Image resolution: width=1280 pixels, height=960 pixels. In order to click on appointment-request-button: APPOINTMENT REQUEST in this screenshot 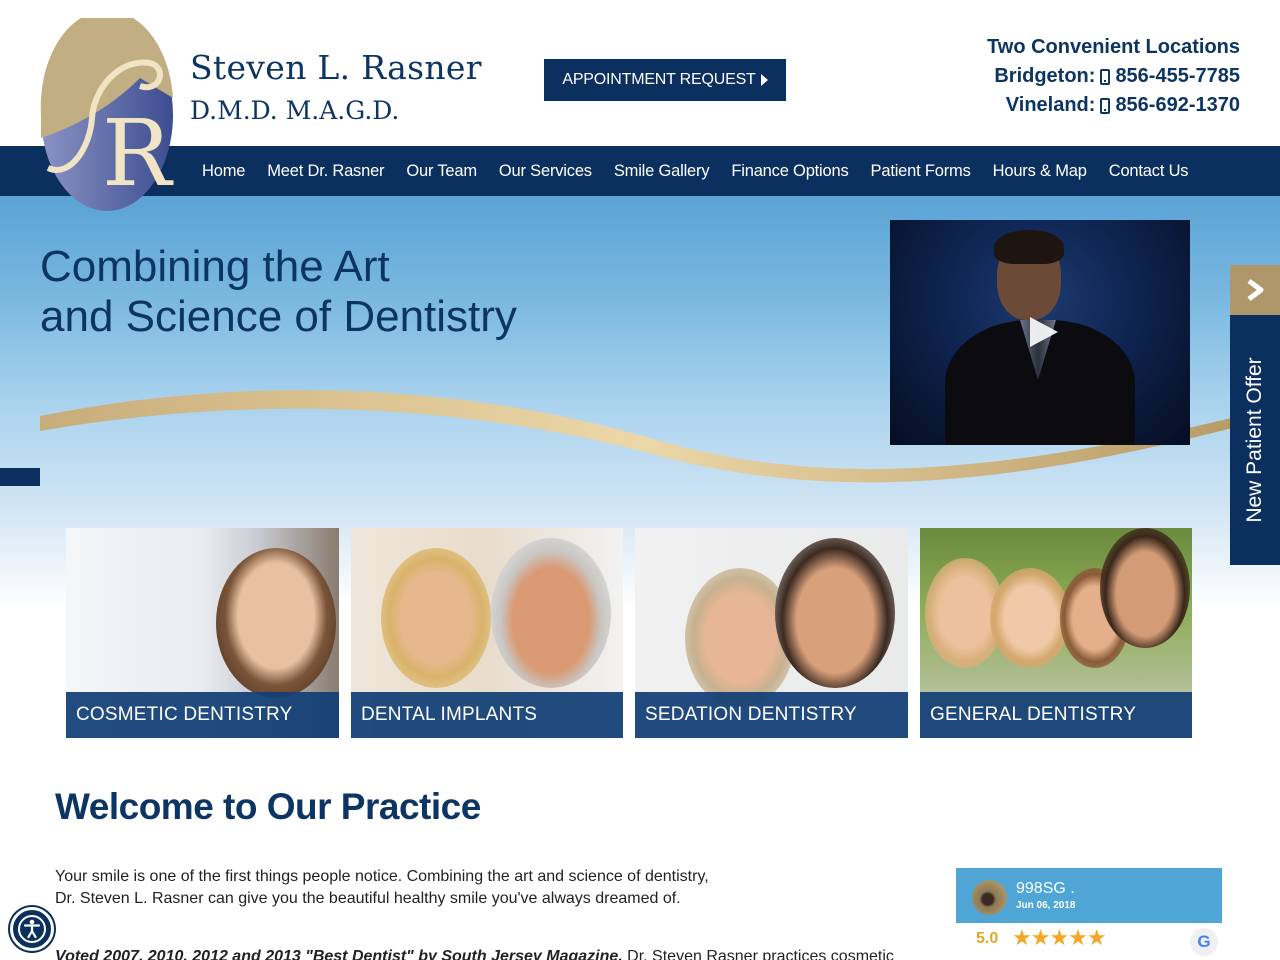, I will do `click(665, 80)`.